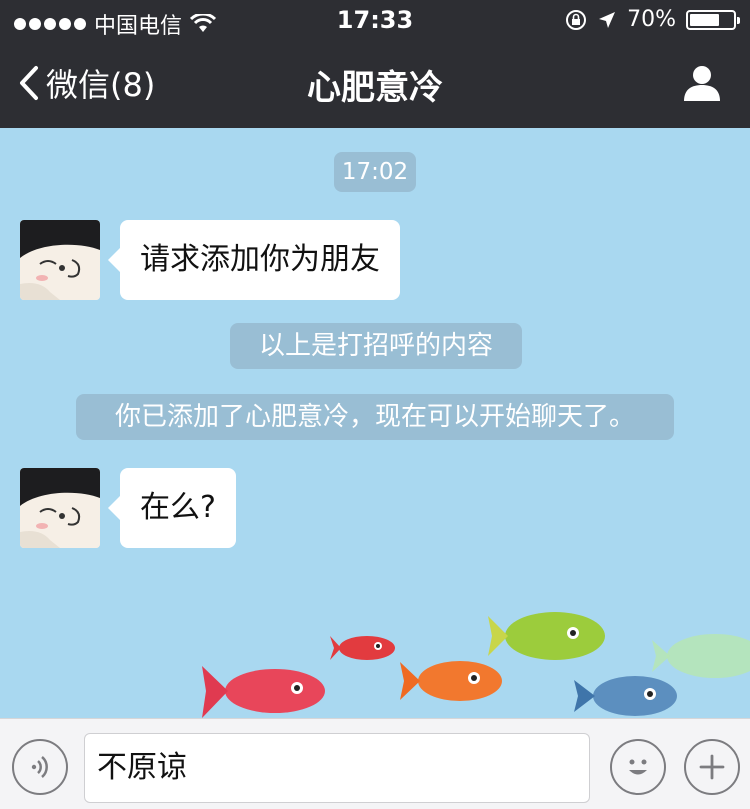  I want to click on chat-info-button, so click(702, 85).